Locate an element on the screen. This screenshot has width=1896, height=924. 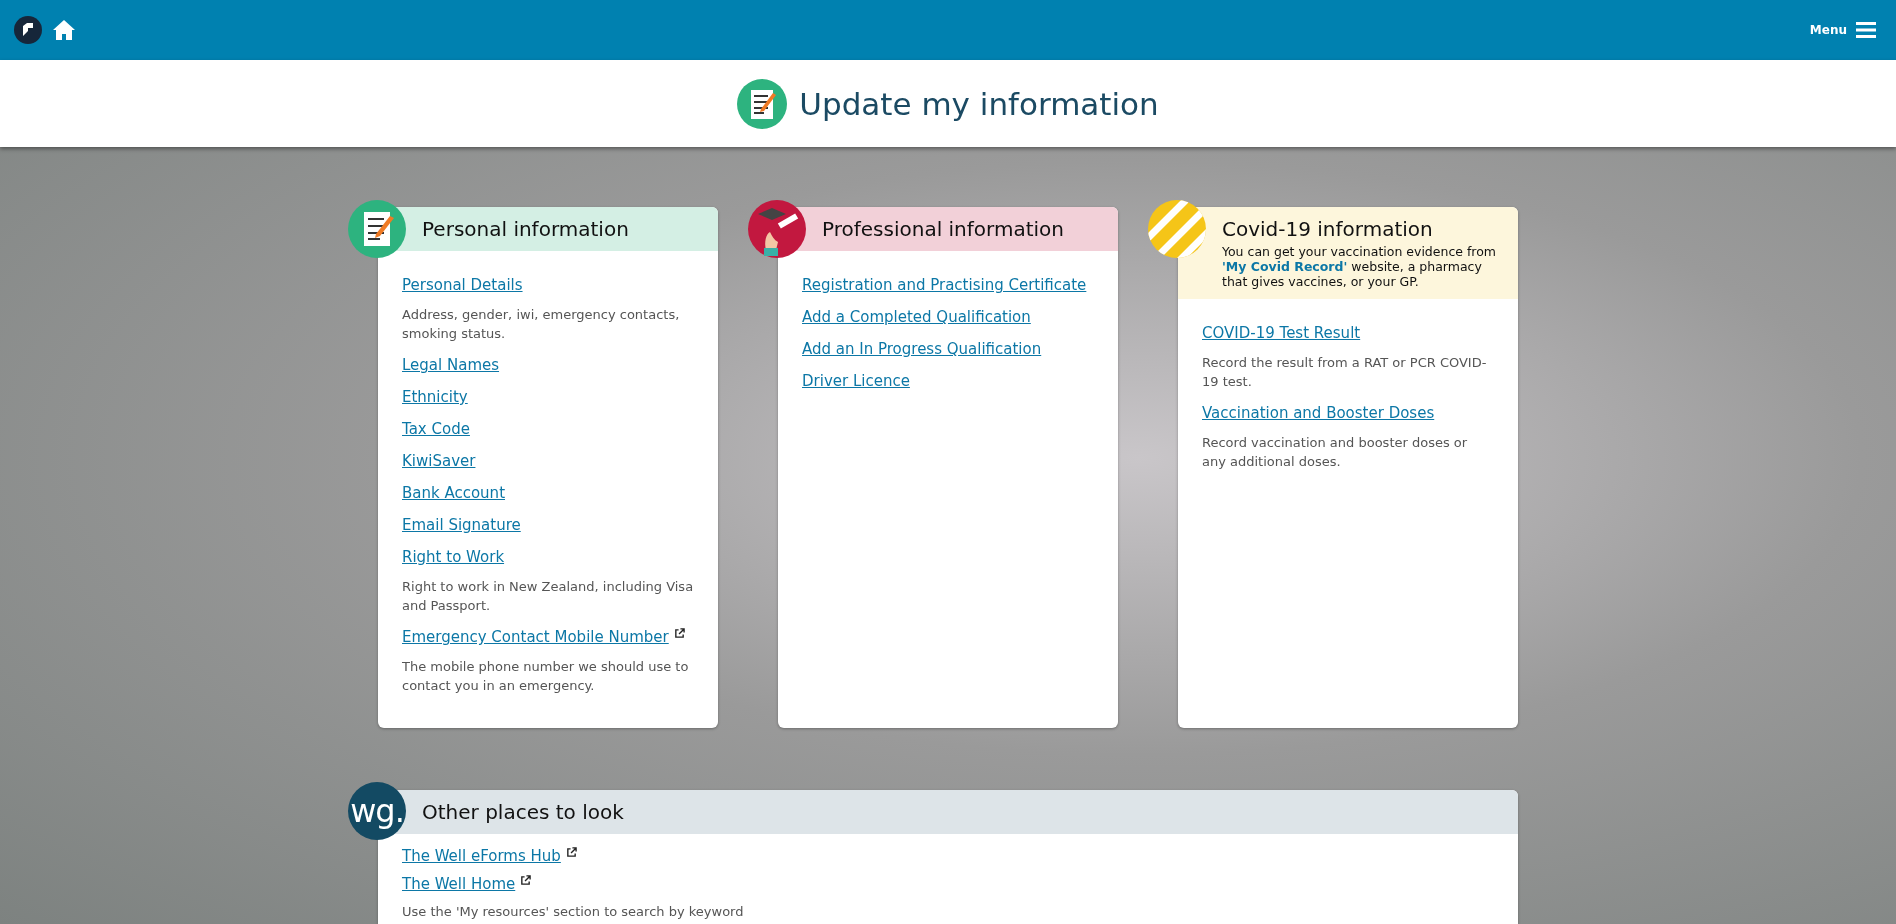
note-text: You can get your vaccination evidence from 'My Covid Record' website, a pharmacy that gives vaccines, or your GP. is located at coordinates (1360, 266).